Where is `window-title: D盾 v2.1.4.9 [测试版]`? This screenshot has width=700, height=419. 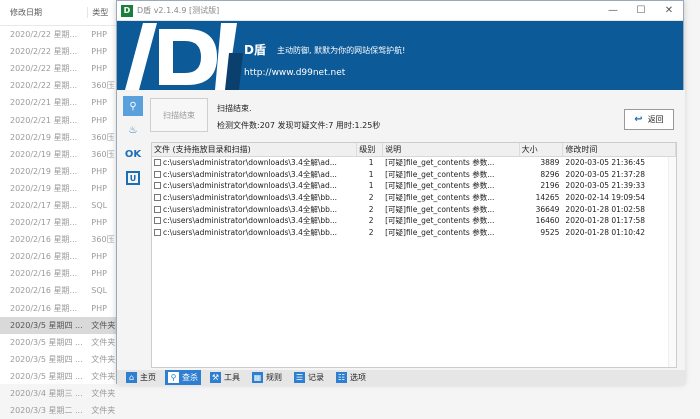 window-title: D盾 v2.1.4.9 [测试版] is located at coordinates (178, 10).